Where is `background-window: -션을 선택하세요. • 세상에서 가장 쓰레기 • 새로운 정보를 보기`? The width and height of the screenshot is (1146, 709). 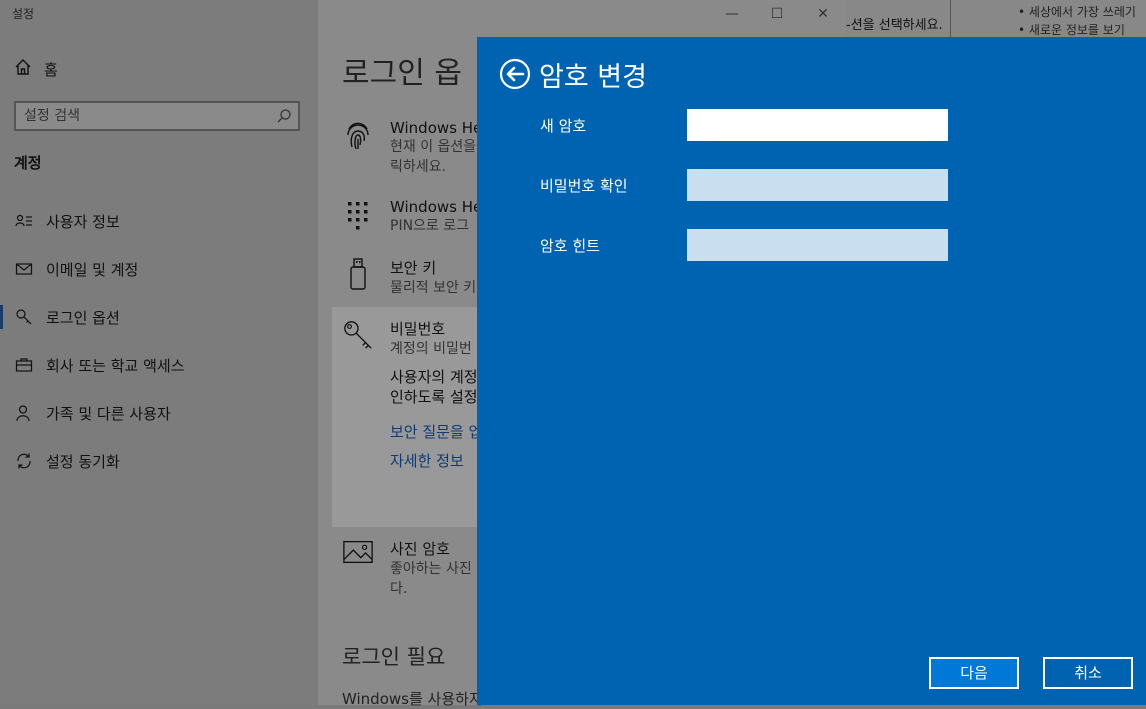 background-window: -션을 선택하세요. • 세상에서 가장 쓰레기 • 새로운 정보를 보기 is located at coordinates (996, 20).